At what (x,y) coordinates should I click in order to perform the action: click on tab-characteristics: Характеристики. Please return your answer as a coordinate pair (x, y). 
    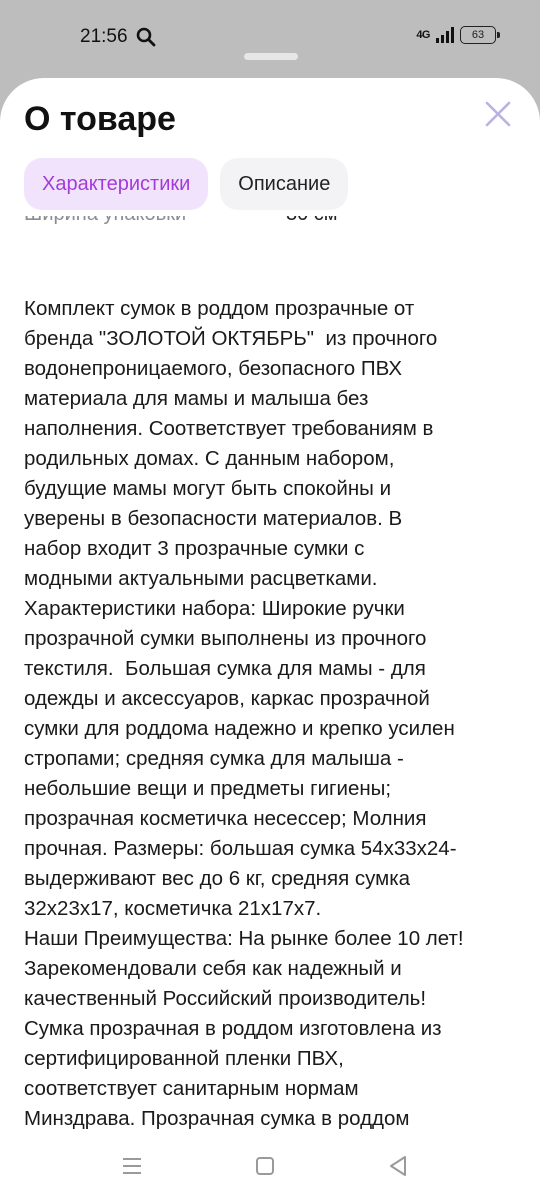
    Looking at the image, I should click on (116, 184).